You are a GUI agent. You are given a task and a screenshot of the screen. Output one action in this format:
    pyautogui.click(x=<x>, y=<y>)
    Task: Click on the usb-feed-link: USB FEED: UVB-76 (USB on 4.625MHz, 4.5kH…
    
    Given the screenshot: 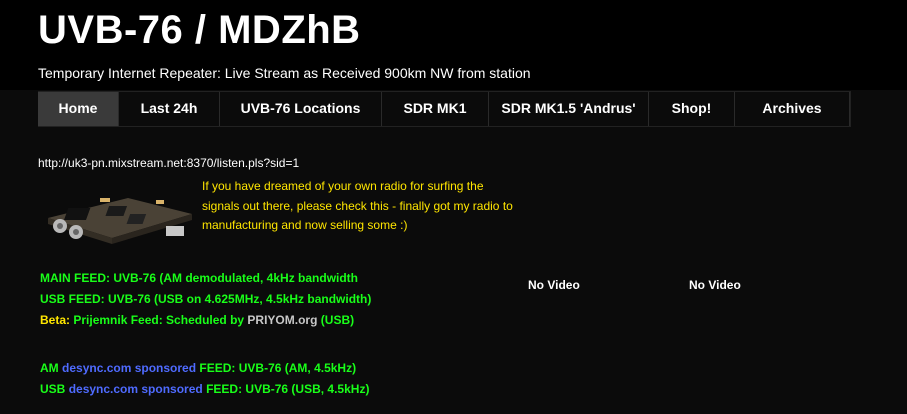 What is the action you would take?
    pyautogui.click(x=205, y=299)
    